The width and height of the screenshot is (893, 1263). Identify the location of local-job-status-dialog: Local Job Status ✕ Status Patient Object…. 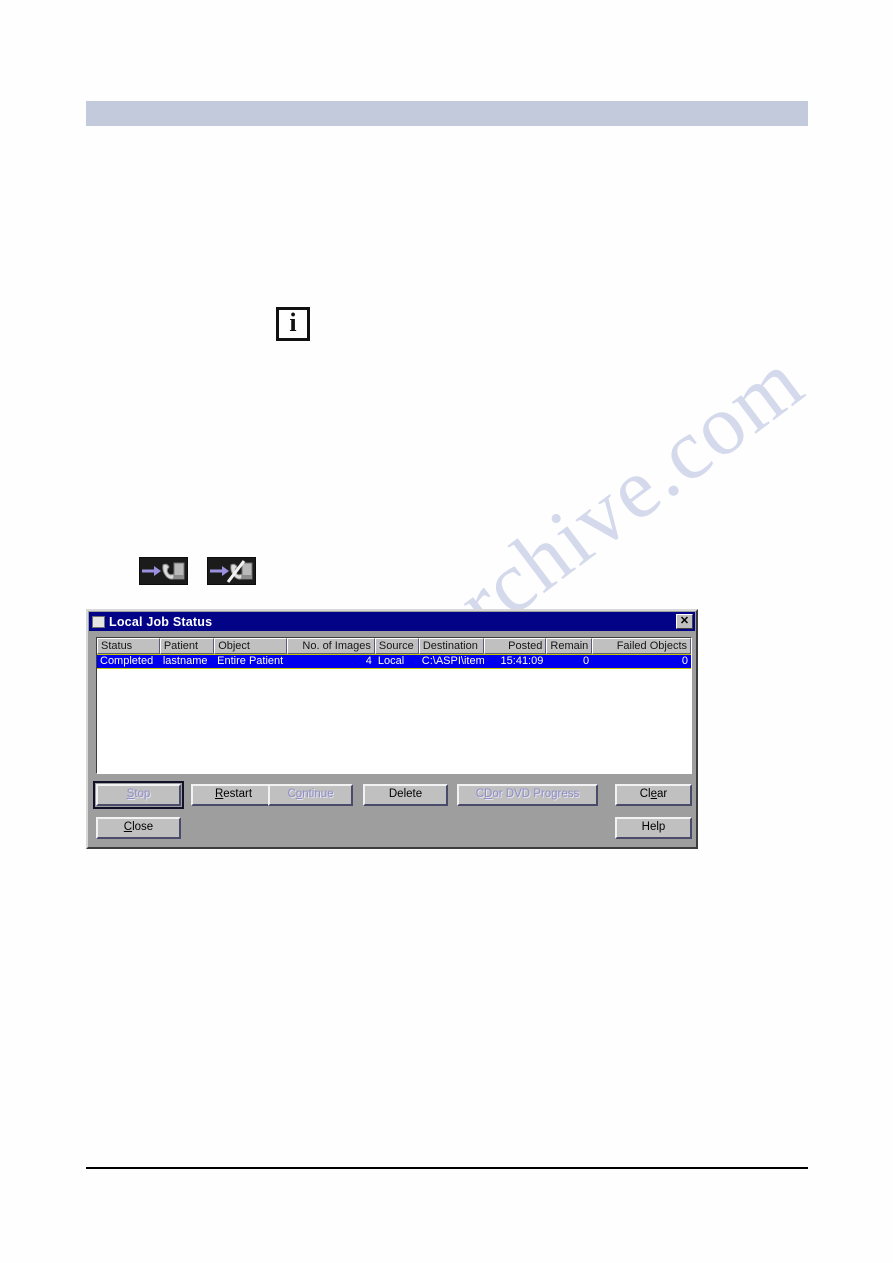
(392, 729).